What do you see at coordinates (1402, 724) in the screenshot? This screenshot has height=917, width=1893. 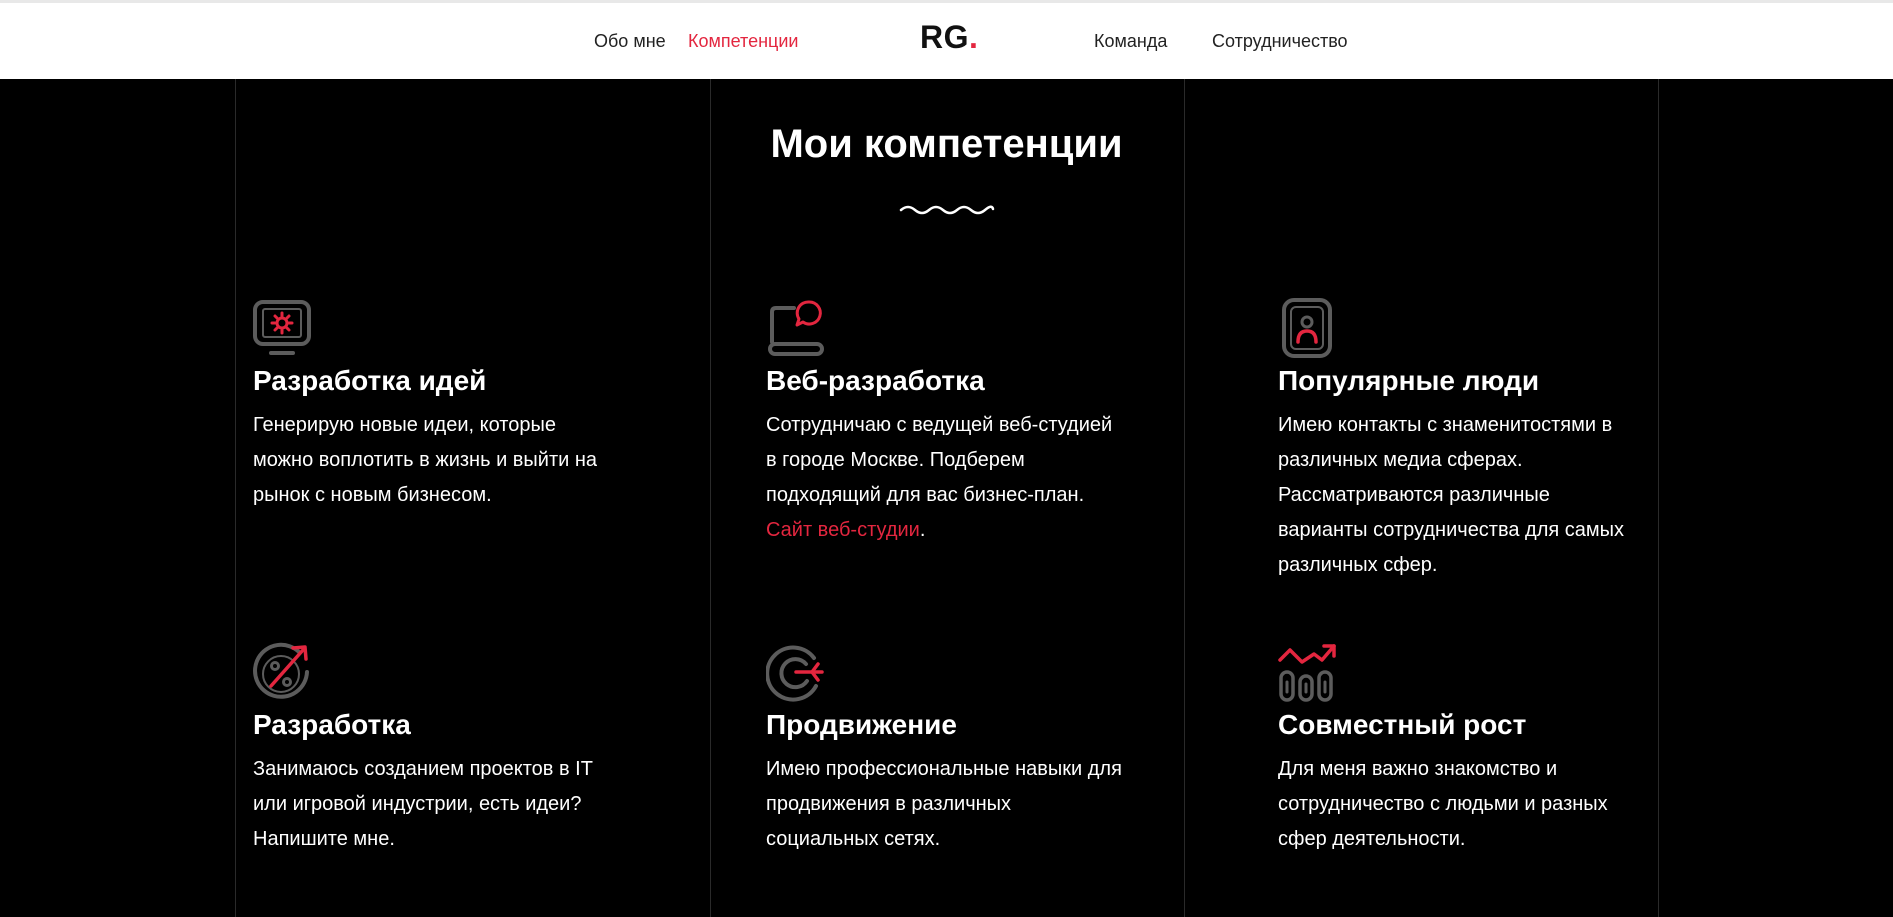 I see `card-title: Совместный рост` at bounding box center [1402, 724].